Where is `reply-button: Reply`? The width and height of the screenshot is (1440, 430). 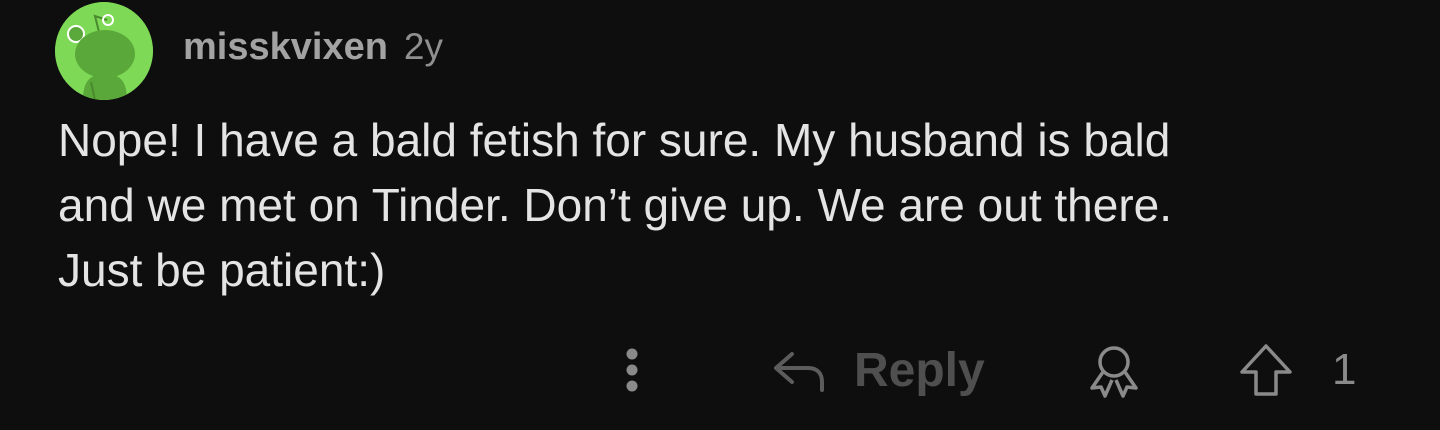
reply-button: Reply is located at coordinates (878, 370).